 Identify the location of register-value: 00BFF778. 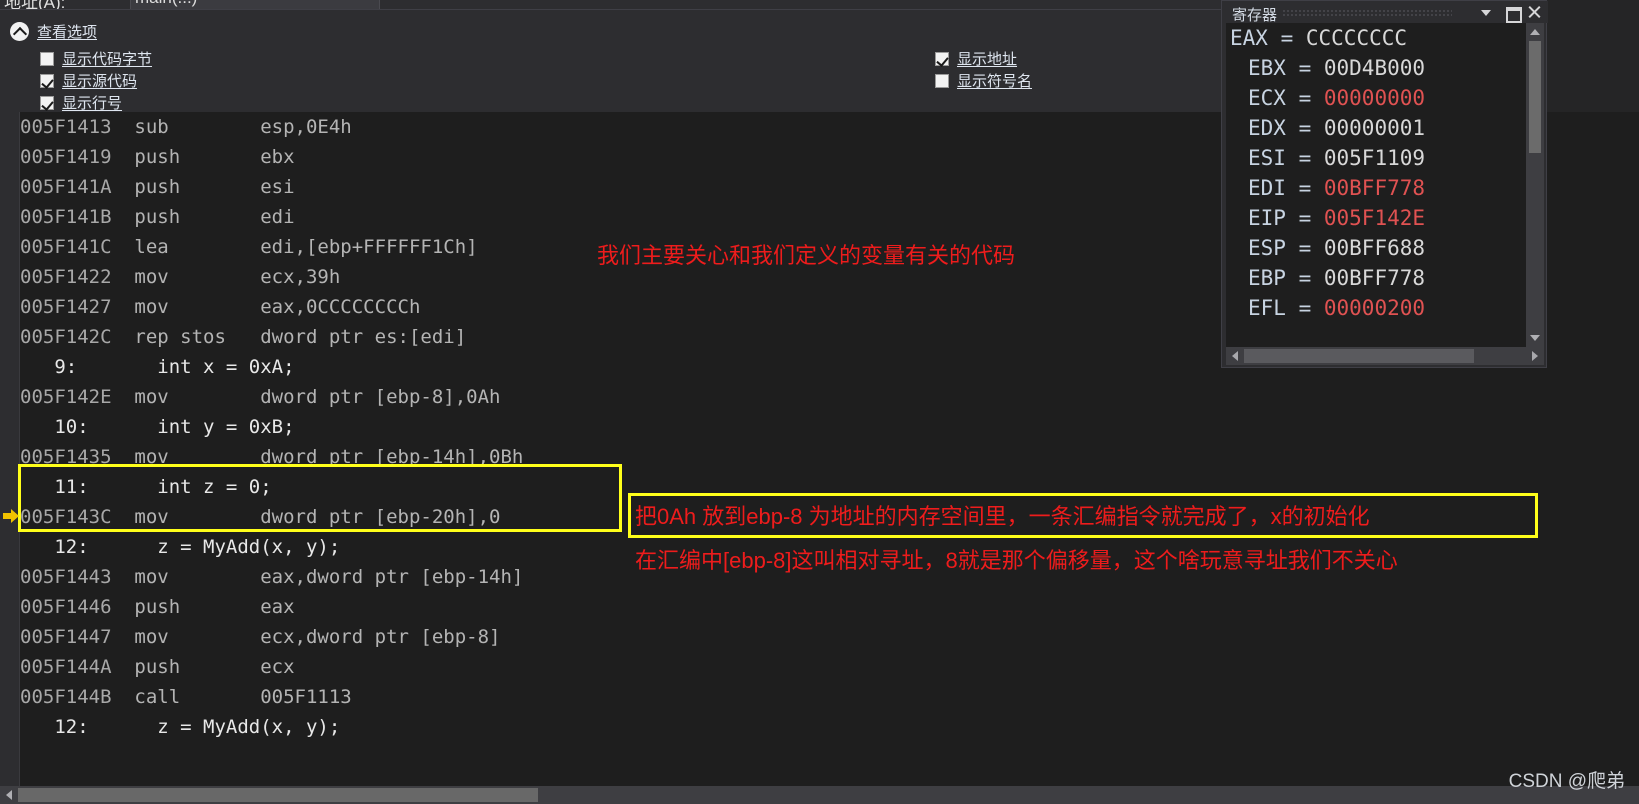
(1374, 278).